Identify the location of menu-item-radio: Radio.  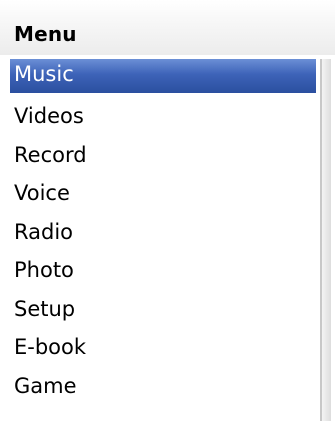
(163, 232).